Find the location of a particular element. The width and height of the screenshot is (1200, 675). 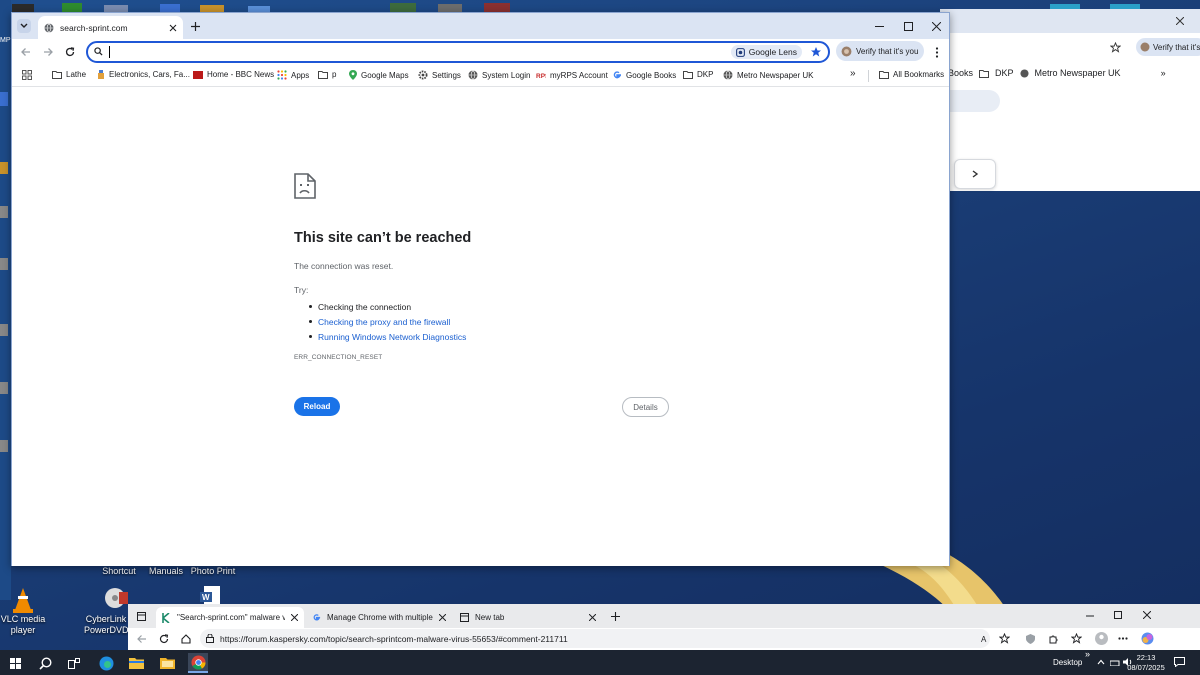

apps-grid-button is located at coordinates (27, 75).